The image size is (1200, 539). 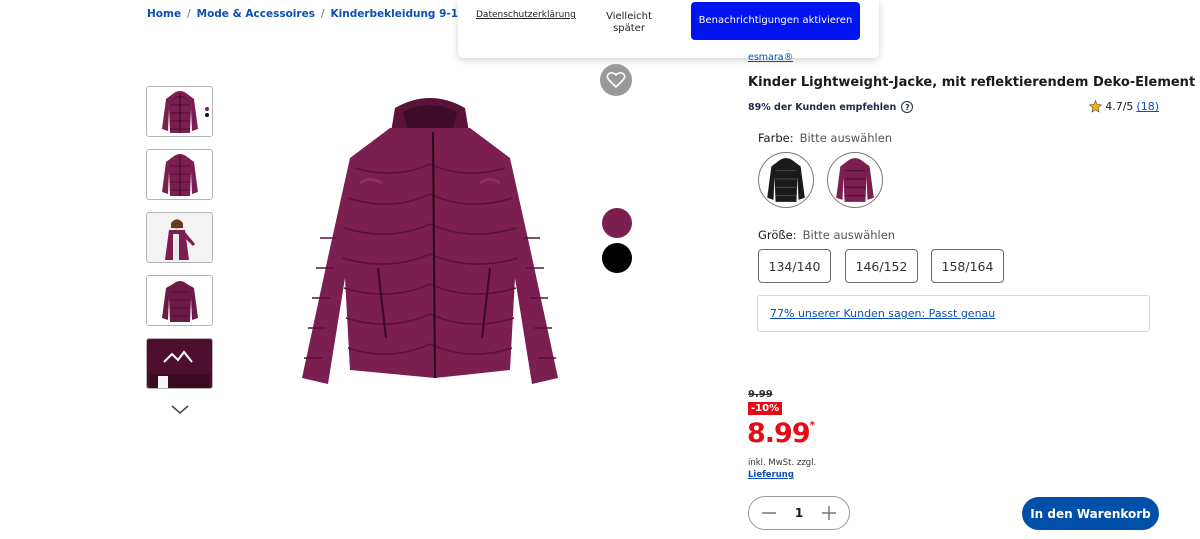 What do you see at coordinates (782, 463) in the screenshot?
I see `vat-info: inkl. MwSt. zzgl.` at bounding box center [782, 463].